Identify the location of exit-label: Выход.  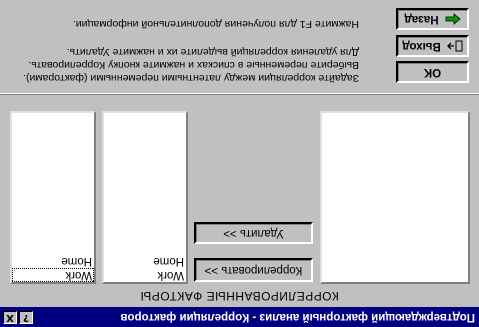
(421, 46).